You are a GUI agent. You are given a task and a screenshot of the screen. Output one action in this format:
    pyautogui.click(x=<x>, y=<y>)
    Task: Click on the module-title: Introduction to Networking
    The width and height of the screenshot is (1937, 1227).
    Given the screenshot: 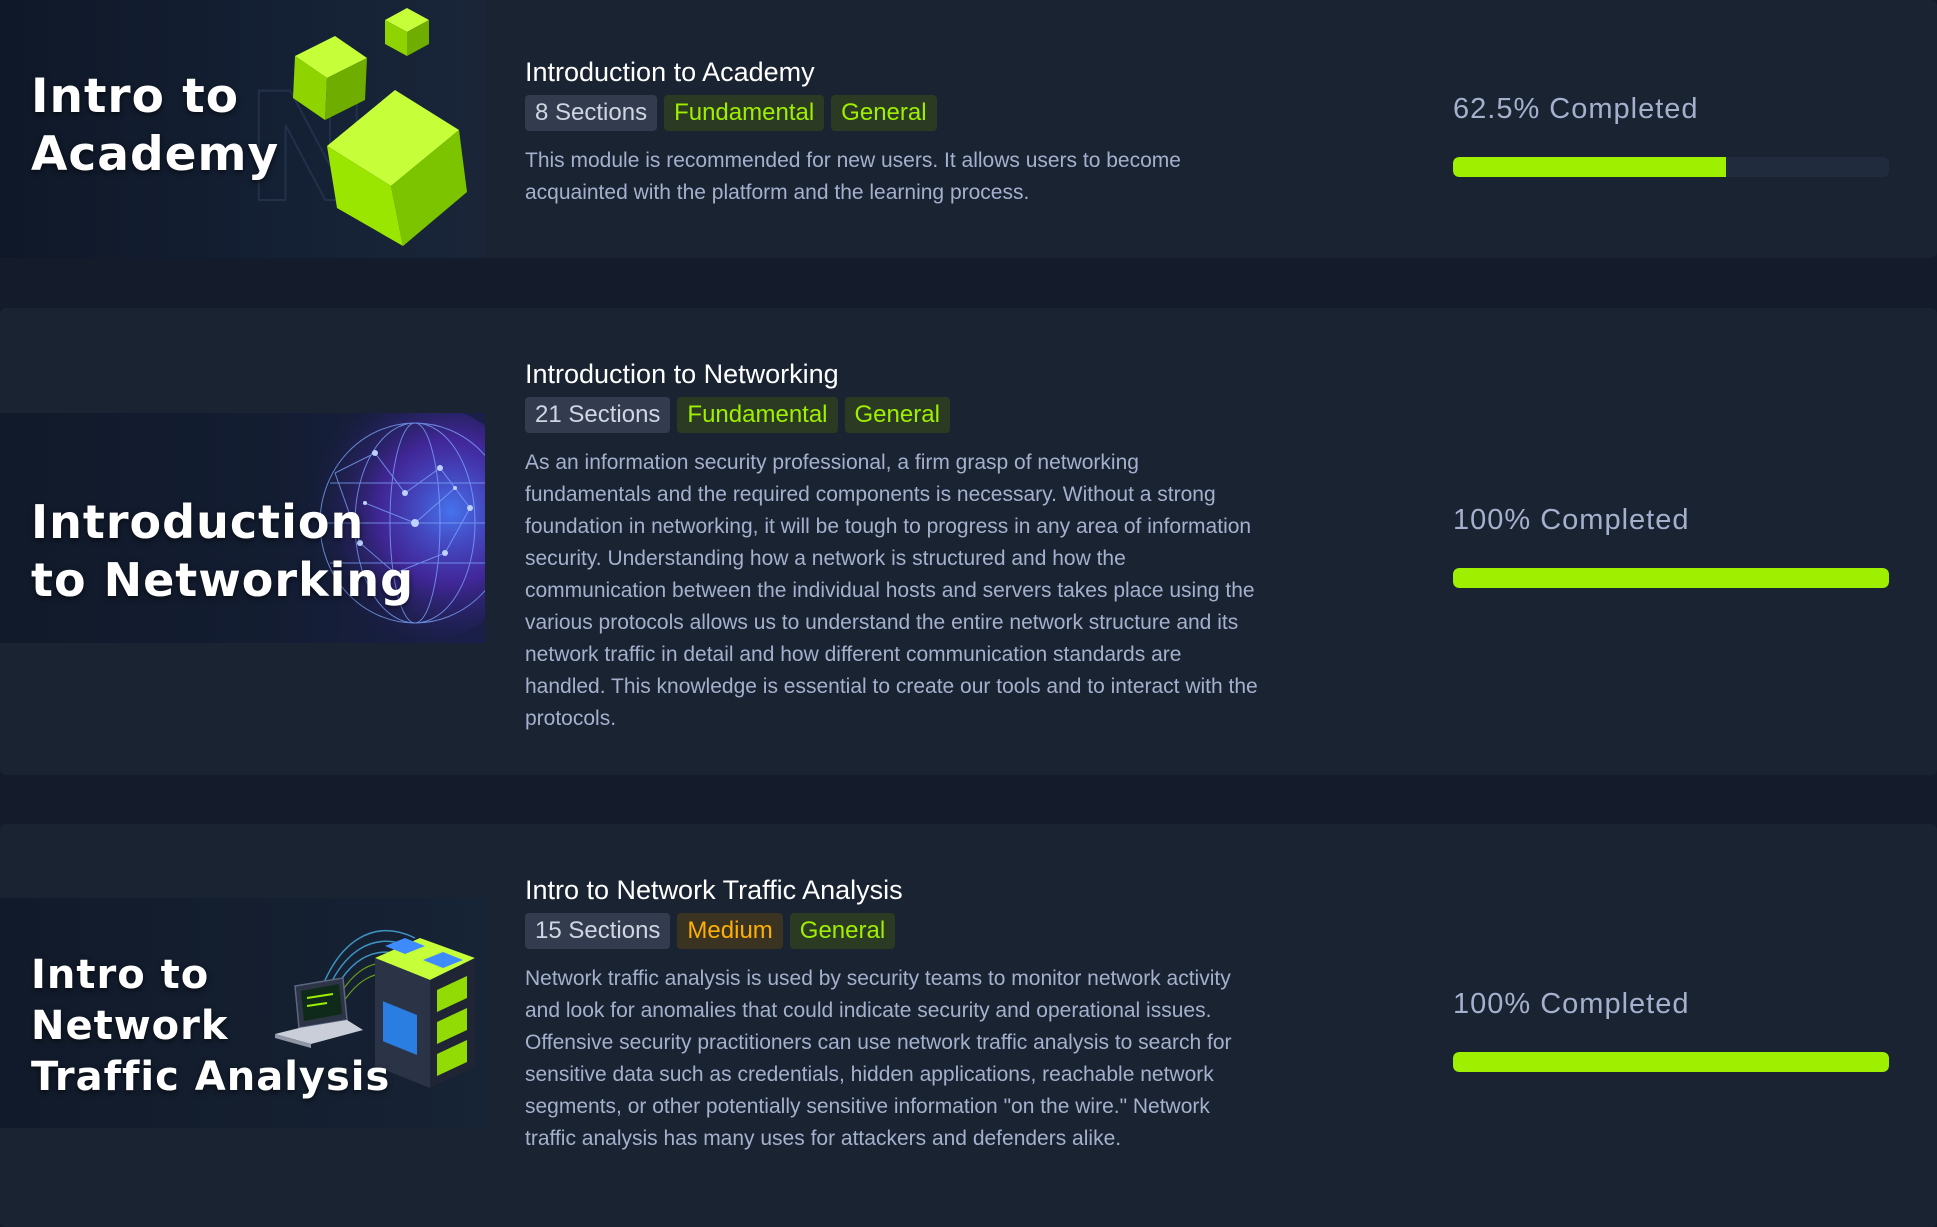 What is the action you would take?
    pyautogui.click(x=895, y=374)
    